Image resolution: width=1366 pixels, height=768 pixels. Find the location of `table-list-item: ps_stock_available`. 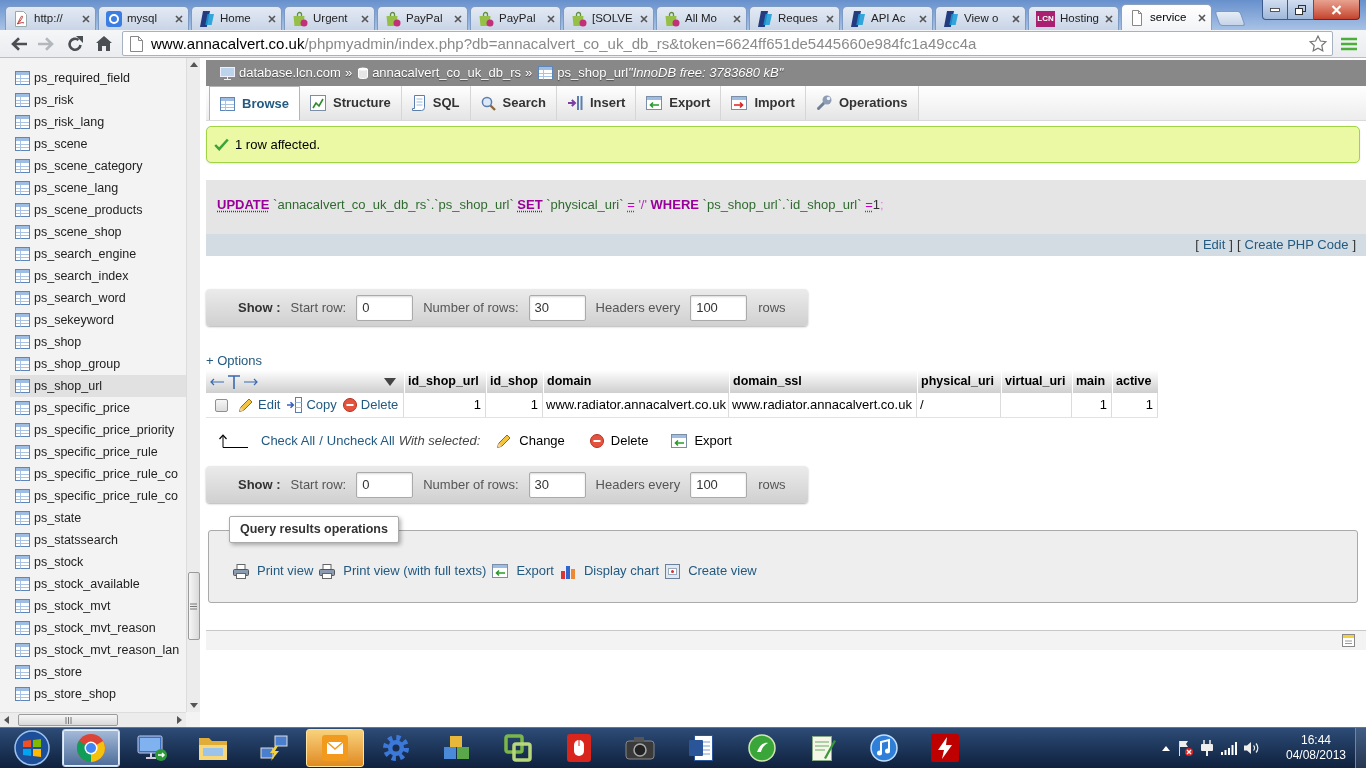

table-list-item: ps_stock_available is located at coordinates (98, 584).